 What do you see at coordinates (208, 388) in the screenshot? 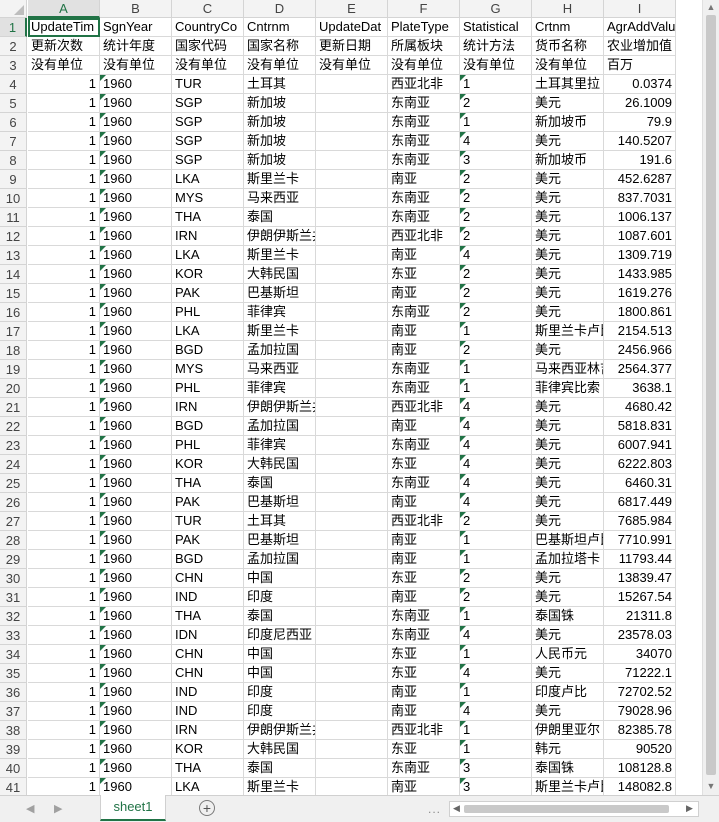
I see `cell-c20: PHL` at bounding box center [208, 388].